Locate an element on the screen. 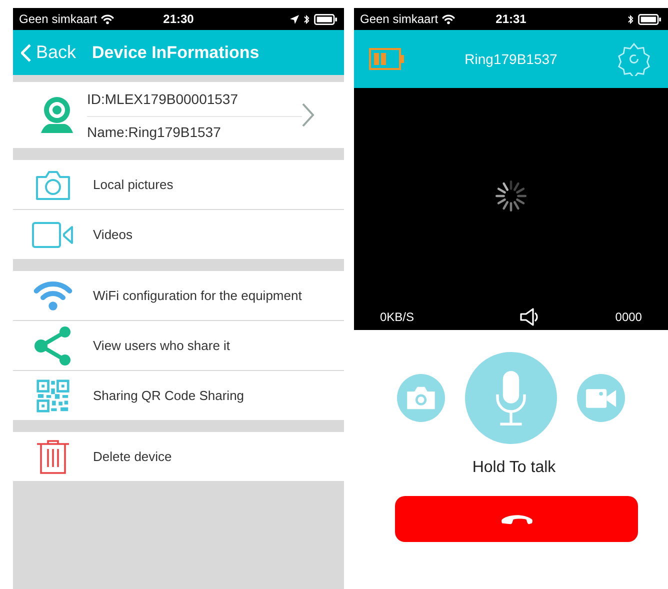  phone-hang-up-icon is located at coordinates (517, 519).